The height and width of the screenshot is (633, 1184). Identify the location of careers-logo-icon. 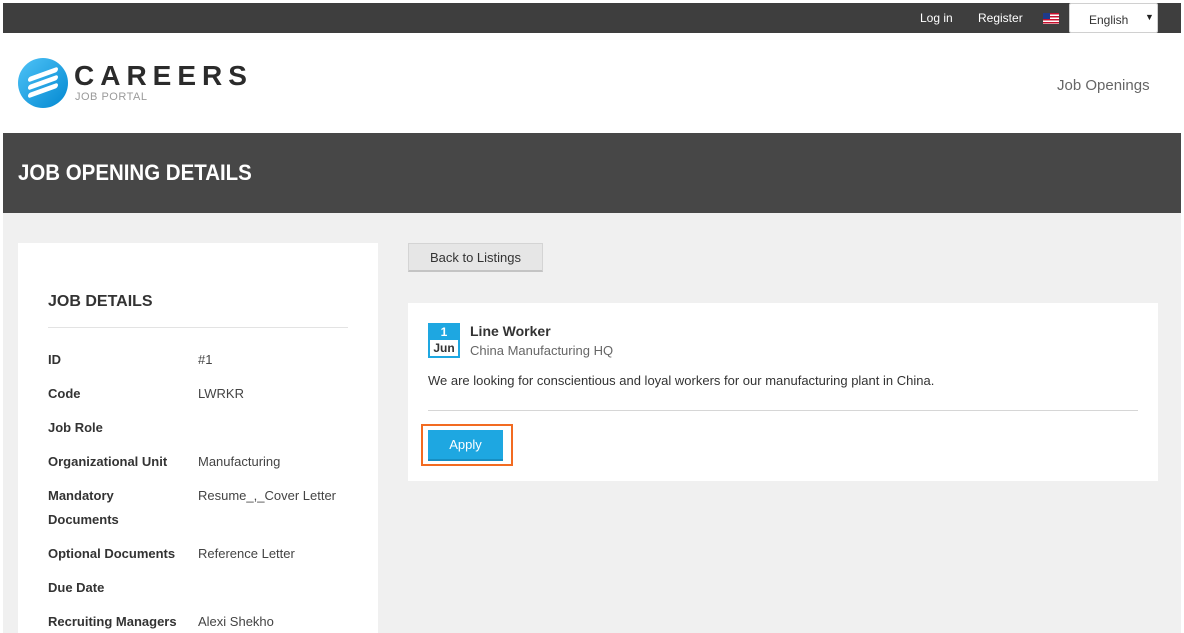
(43, 83).